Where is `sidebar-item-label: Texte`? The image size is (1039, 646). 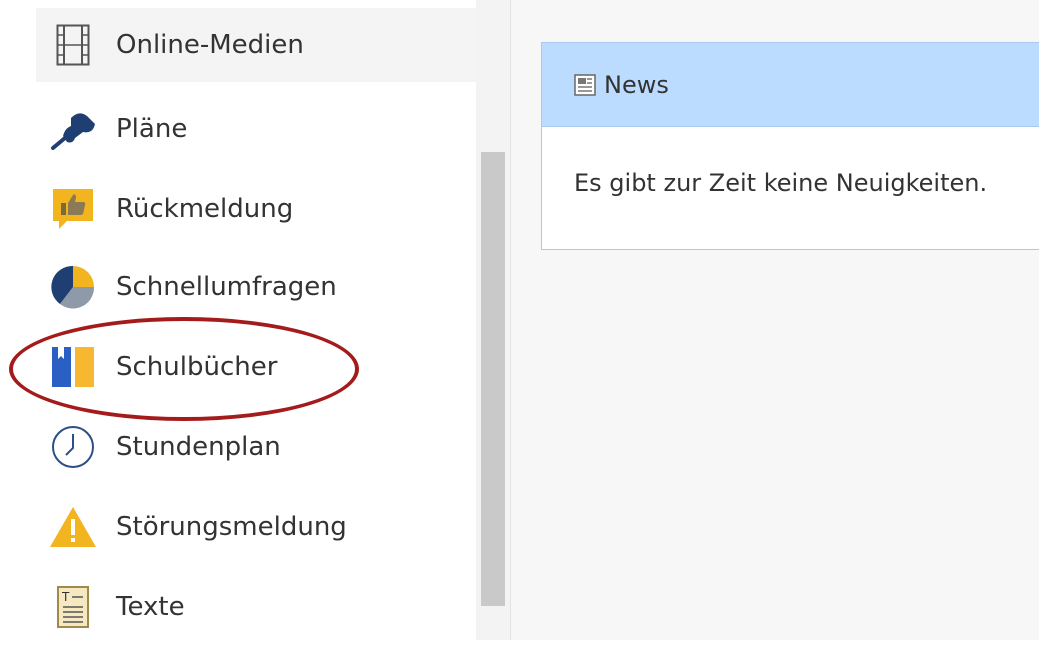
sidebar-item-label: Texte is located at coordinates (150, 607).